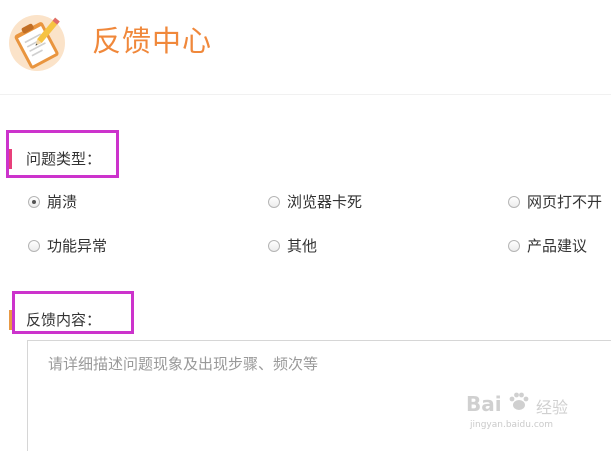 The width and height of the screenshot is (611, 451). I want to click on option-browser-freeze: 浏览器卡死, so click(315, 202).